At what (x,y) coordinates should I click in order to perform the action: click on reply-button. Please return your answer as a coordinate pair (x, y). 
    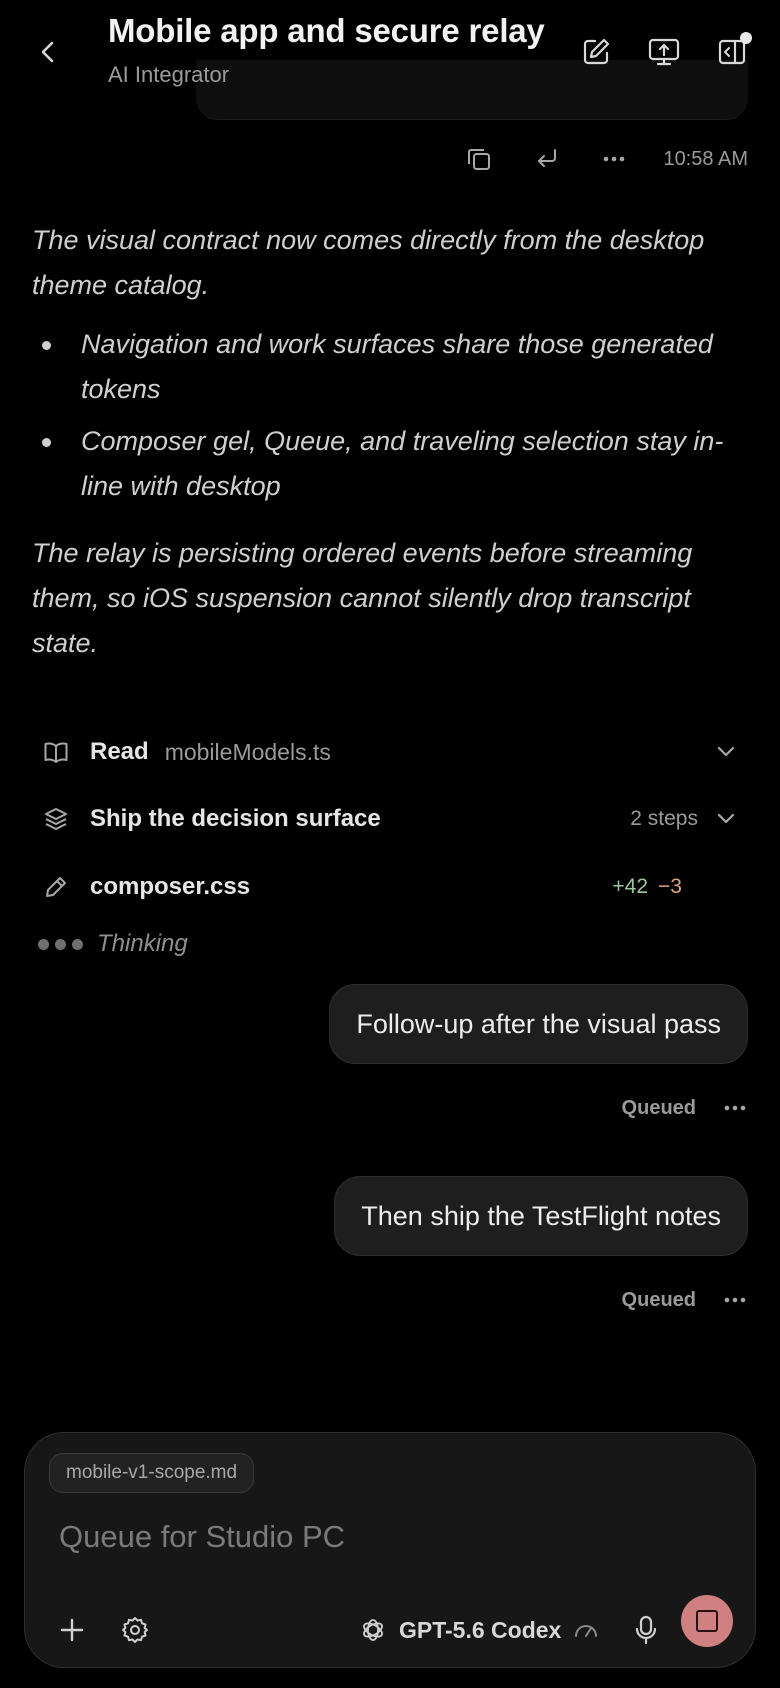
    Looking at the image, I should click on (547, 159).